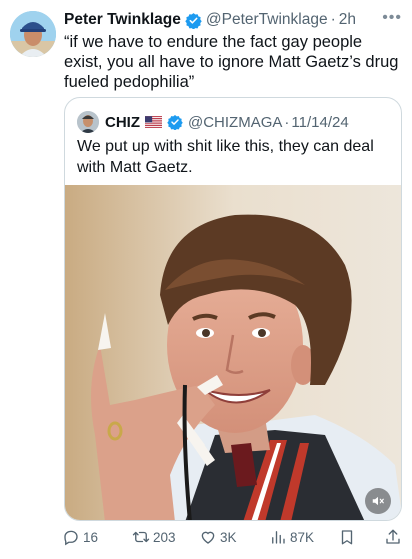 Image resolution: width=412 pixels, height=559 pixels. I want to click on views-count: 87K, so click(302, 537).